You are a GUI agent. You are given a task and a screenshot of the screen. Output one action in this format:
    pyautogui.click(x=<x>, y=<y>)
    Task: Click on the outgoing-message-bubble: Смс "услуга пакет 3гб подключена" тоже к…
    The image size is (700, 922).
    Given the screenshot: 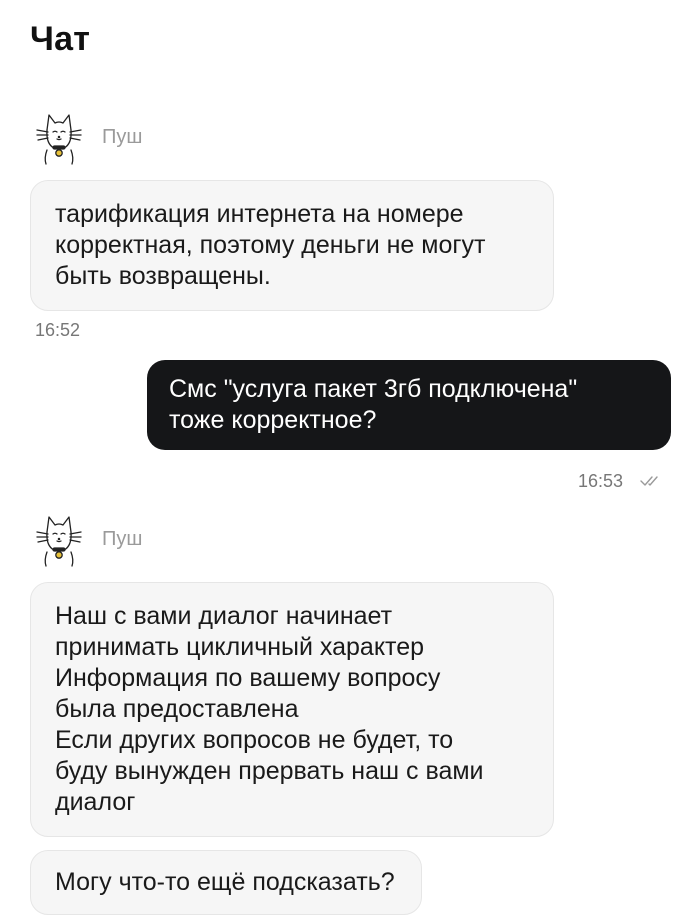 What is the action you would take?
    pyautogui.click(x=409, y=405)
    